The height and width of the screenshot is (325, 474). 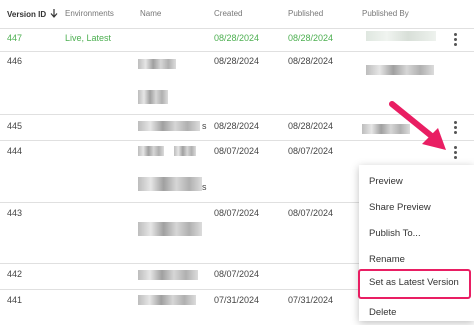 What do you see at coordinates (32, 14) in the screenshot?
I see `column-header-version-id: Version ID` at bounding box center [32, 14].